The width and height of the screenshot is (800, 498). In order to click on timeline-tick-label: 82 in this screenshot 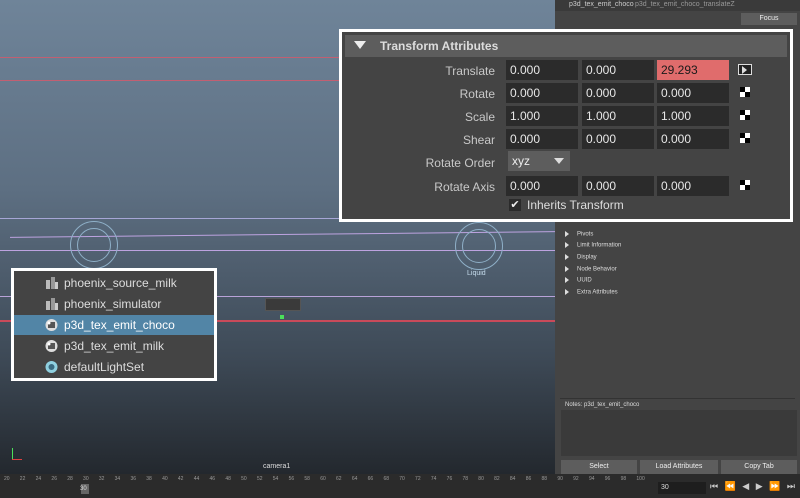, I will do `click(497, 479)`.